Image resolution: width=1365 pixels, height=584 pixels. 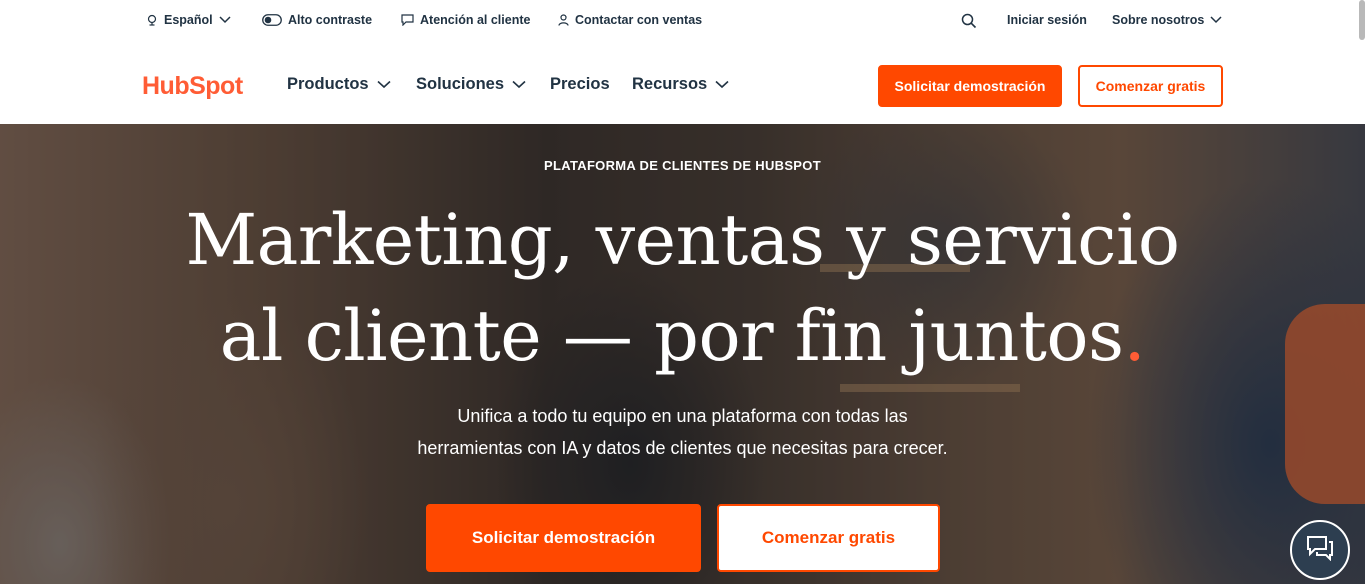 I want to click on about-menu: Sobre nosotros, so click(x=1167, y=20).